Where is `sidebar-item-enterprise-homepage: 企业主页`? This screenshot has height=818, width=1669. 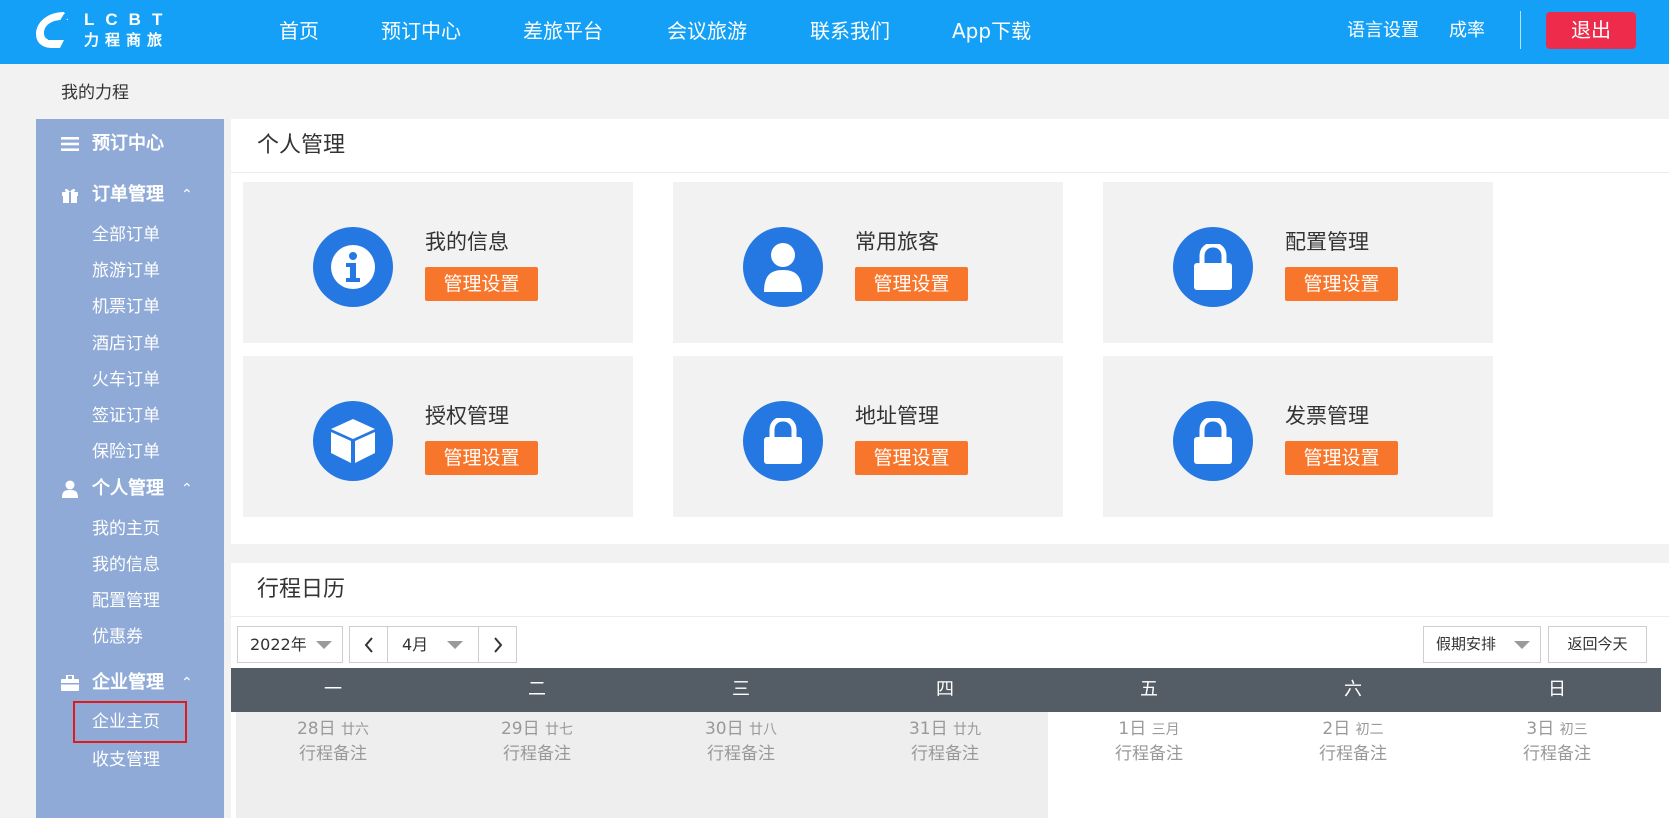 sidebar-item-enterprise-homepage: 企业主页 is located at coordinates (130, 722).